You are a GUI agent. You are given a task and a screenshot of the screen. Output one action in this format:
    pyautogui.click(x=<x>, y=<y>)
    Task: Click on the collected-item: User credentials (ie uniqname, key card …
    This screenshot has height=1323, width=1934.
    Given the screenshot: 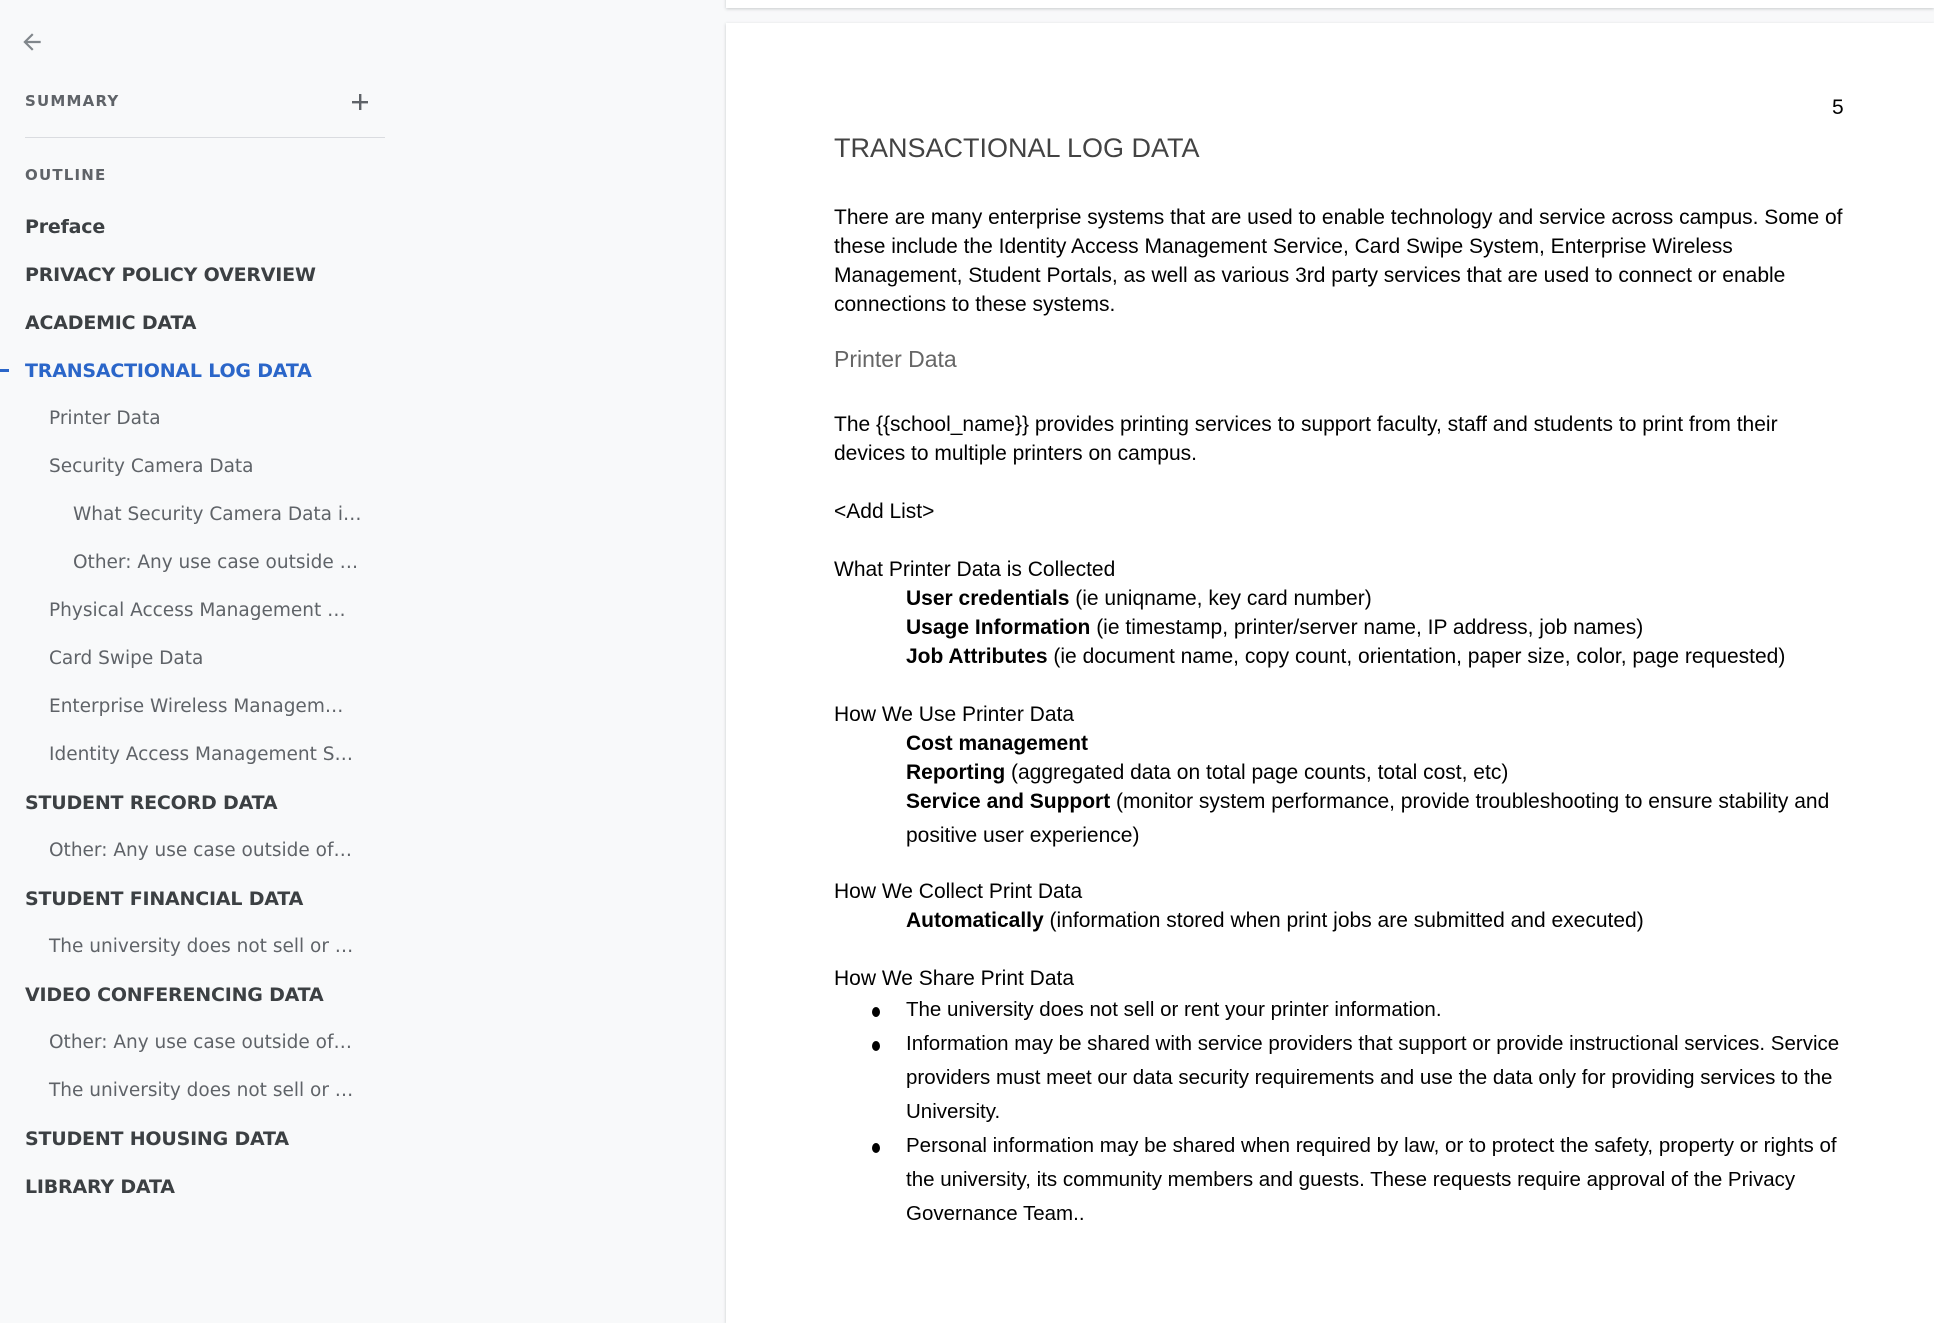 What is the action you would take?
    pyautogui.click(x=1344, y=598)
    